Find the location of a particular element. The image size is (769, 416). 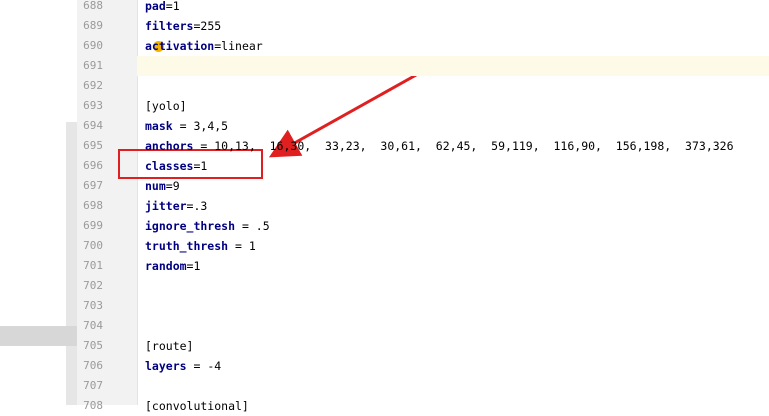

code-text: filters=255 is located at coordinates (183, 26).